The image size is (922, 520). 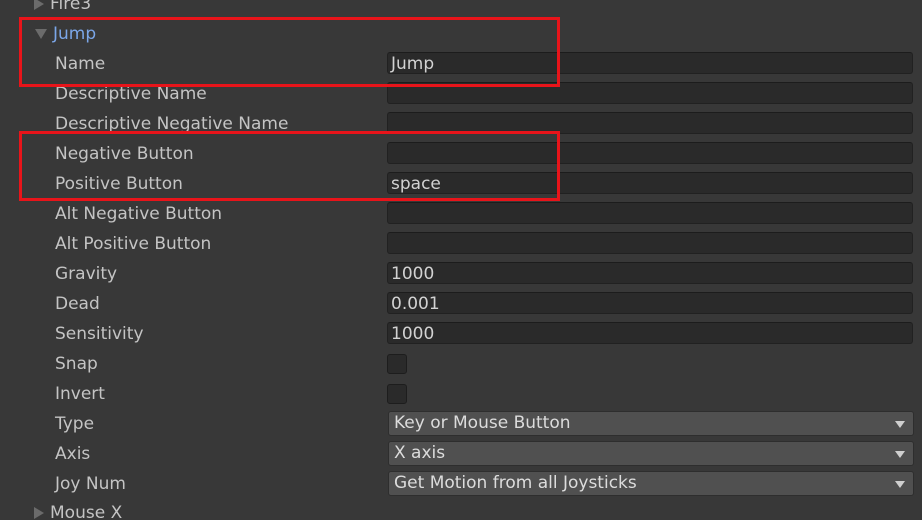 I want to click on descriptive-name-field, so click(x=650, y=93).